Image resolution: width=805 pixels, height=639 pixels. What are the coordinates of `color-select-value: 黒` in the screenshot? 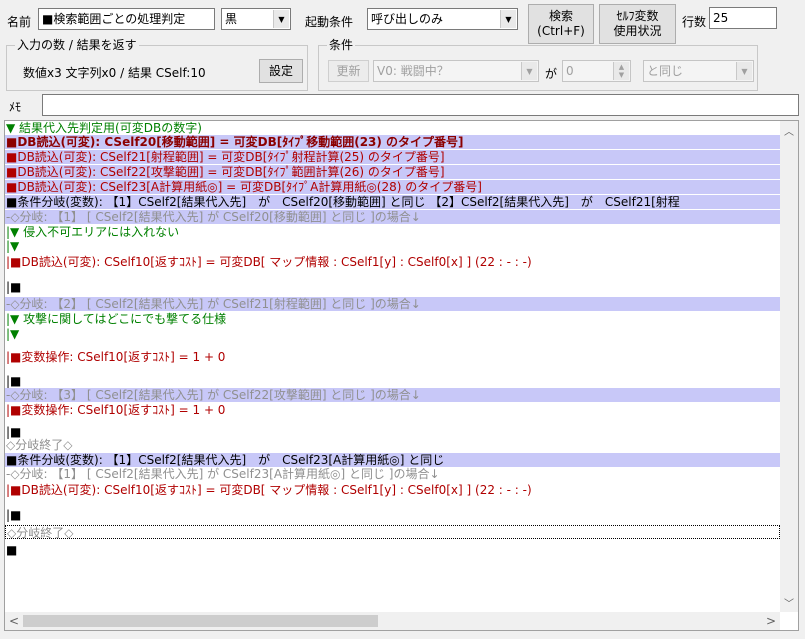 It's located at (231, 19).